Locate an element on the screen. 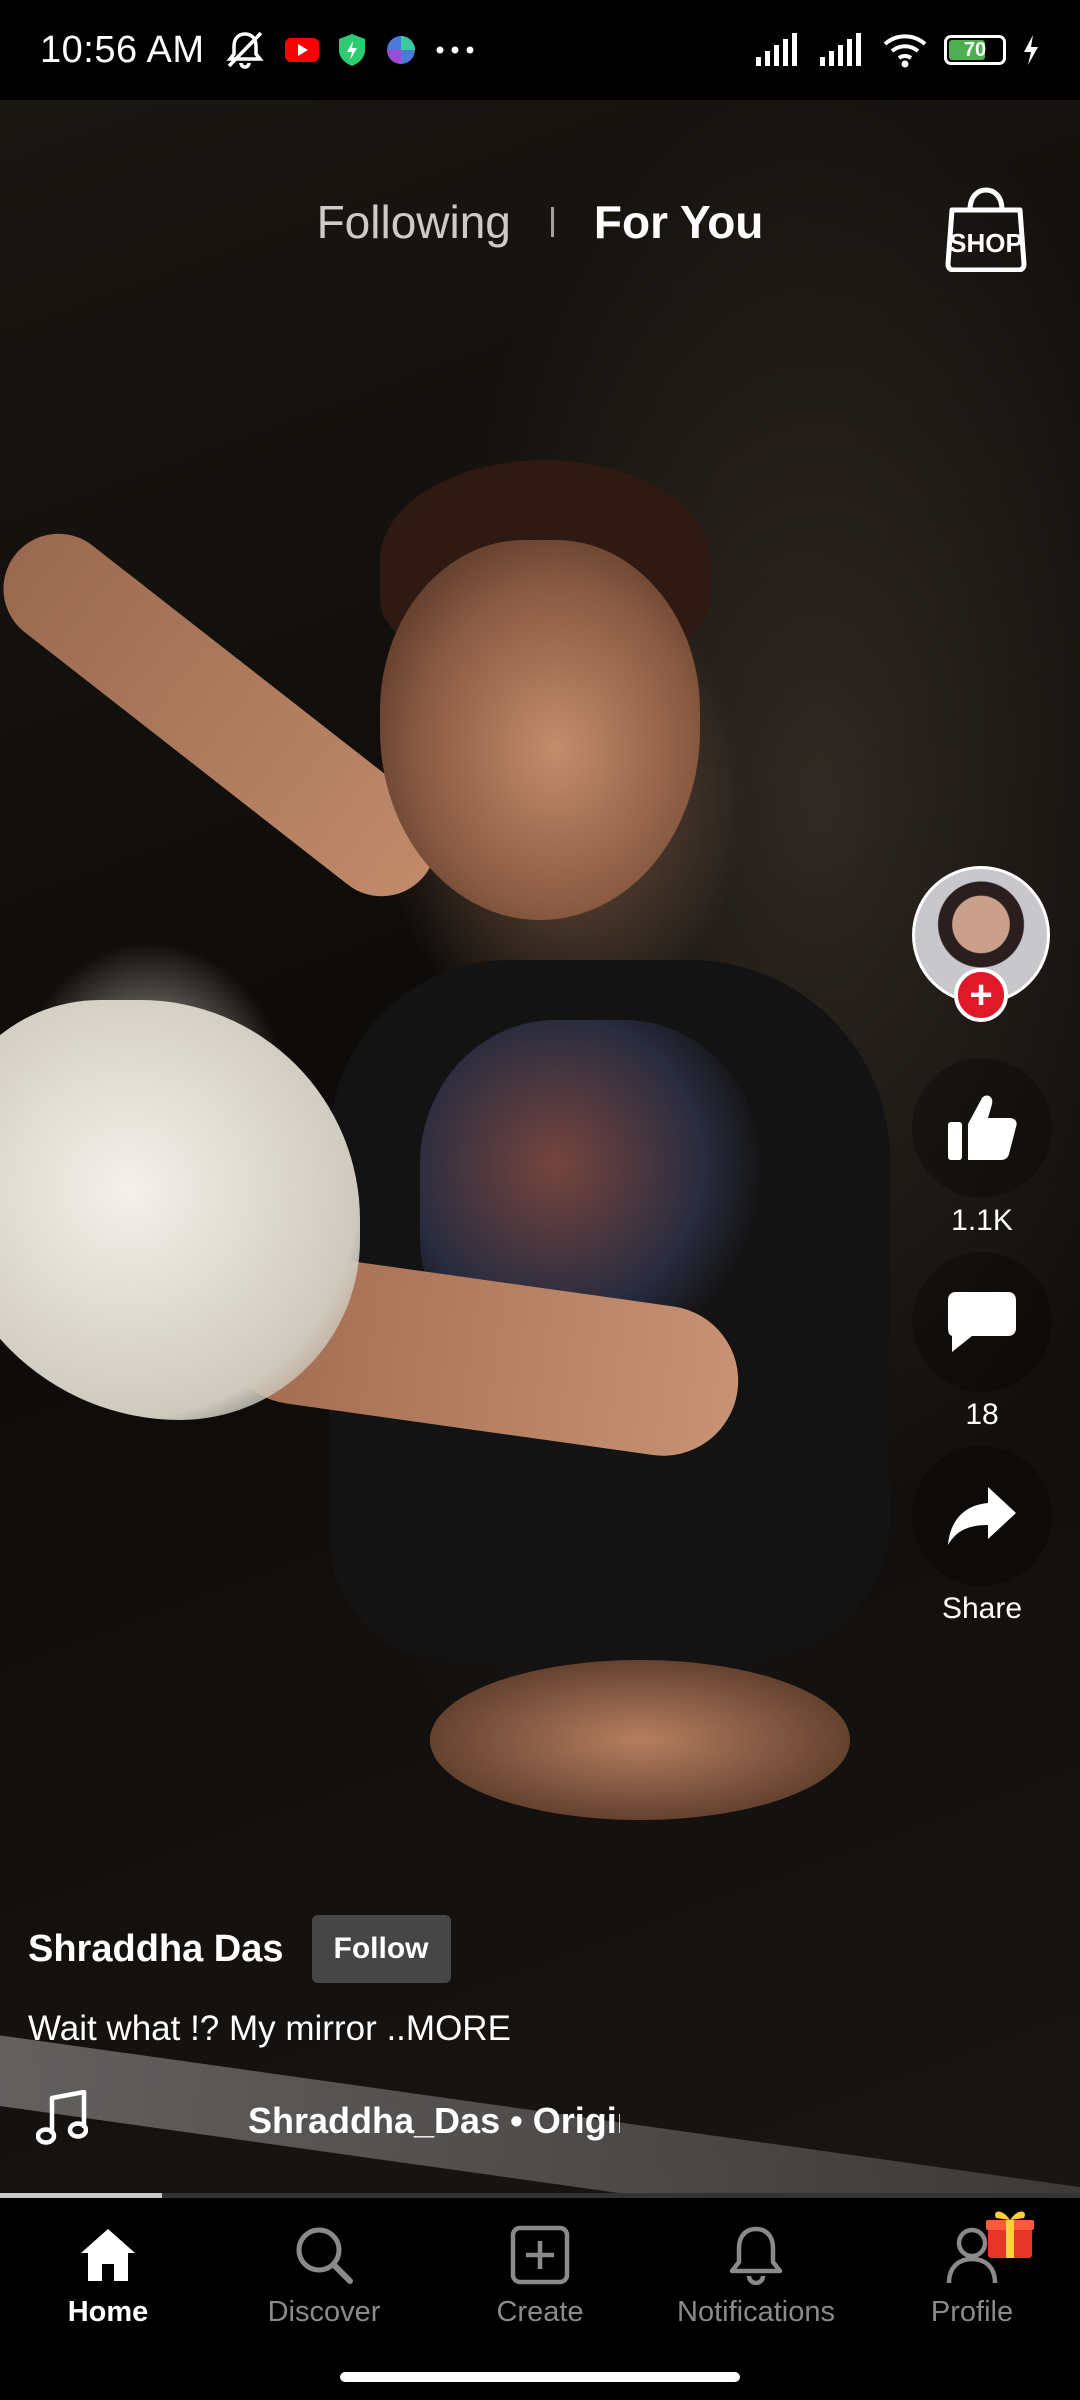 The image size is (1080, 2400). nav-profile-label: Profile is located at coordinates (972, 2312).